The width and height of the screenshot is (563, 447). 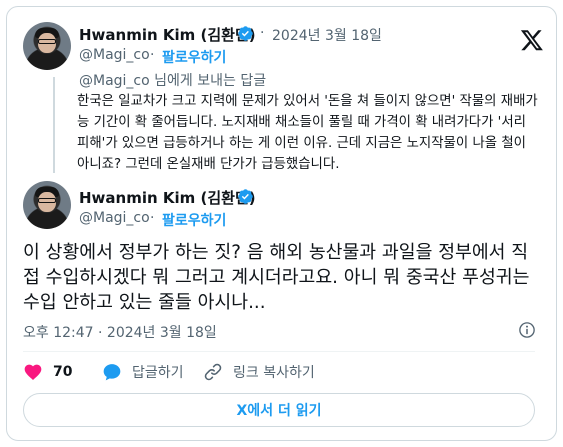 I want to click on x-logo-icon, so click(x=532, y=40).